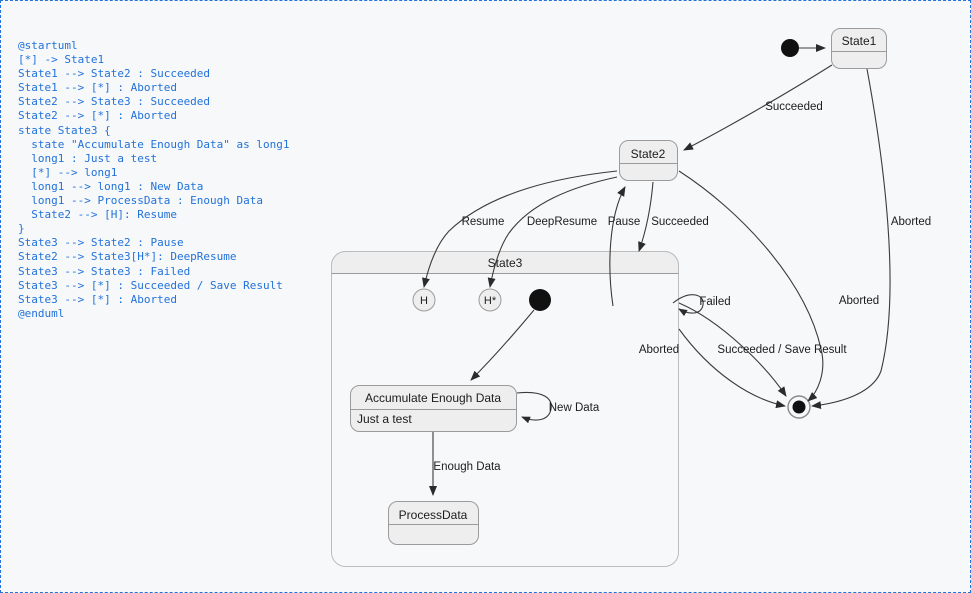 The width and height of the screenshot is (971, 593). I want to click on history-shallow-node: H, so click(424, 300).